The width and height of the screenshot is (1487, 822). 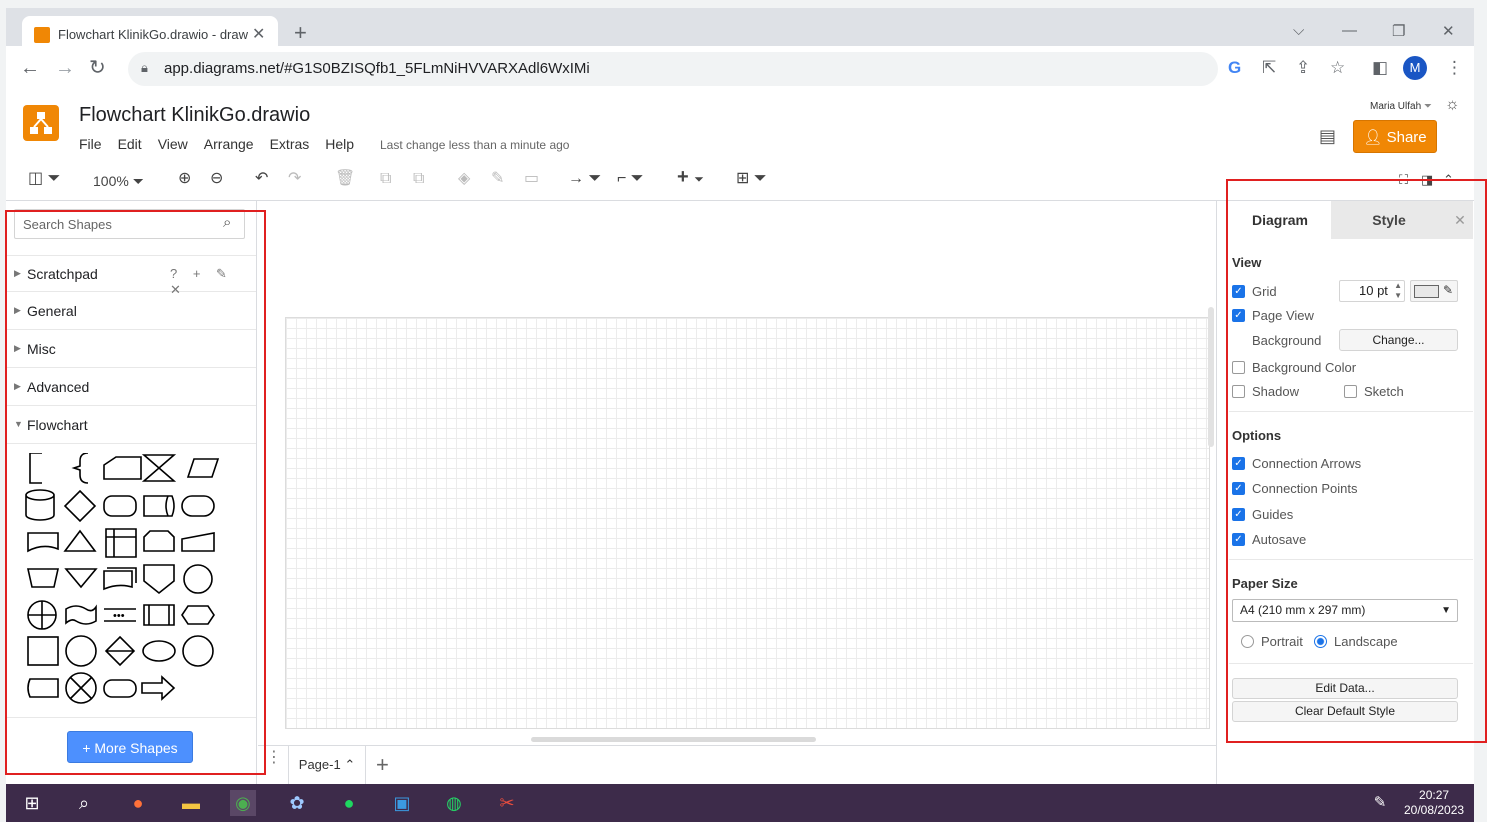 I want to click on vertical-scrollbar, so click(x=1211, y=377).